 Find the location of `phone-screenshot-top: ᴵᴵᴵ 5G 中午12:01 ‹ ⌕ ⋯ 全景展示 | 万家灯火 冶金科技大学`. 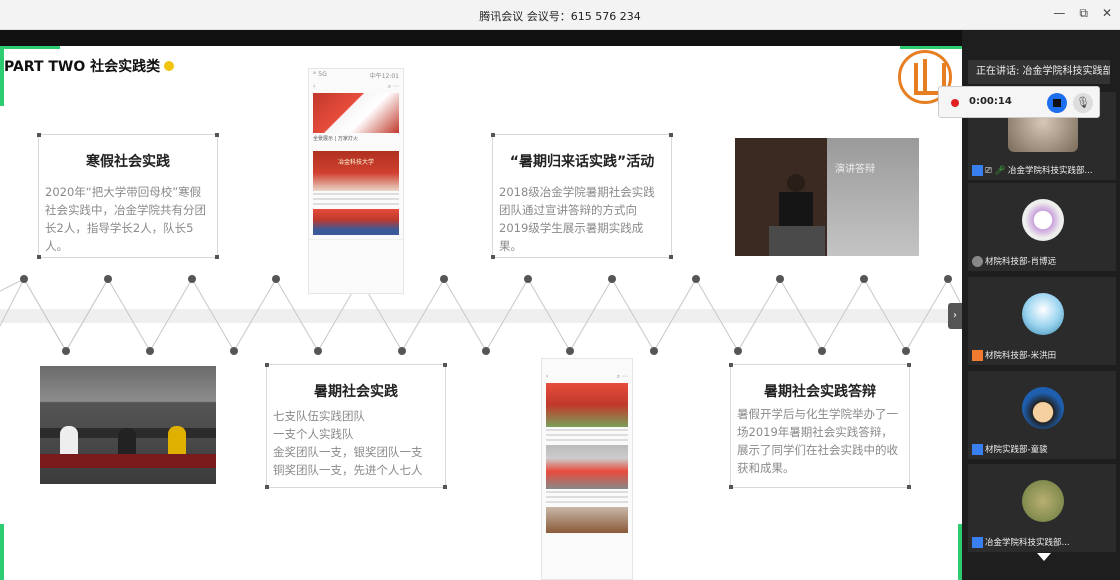

phone-screenshot-top: ᴵᴵᴵ 5G 中午12:01 ‹ ⌕ ⋯ 全景展示 | 万家灯火 冶金科技大学 is located at coordinates (356, 181).